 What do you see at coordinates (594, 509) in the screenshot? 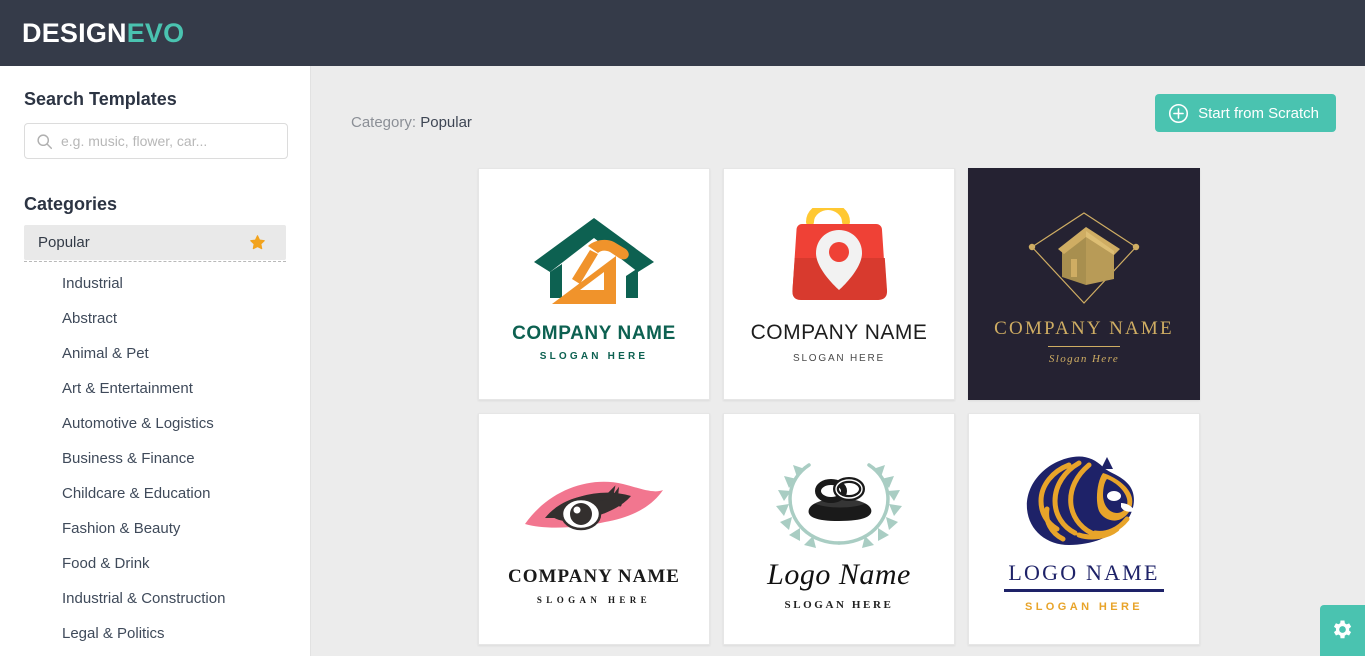
I see `eye-makeup-icon` at bounding box center [594, 509].